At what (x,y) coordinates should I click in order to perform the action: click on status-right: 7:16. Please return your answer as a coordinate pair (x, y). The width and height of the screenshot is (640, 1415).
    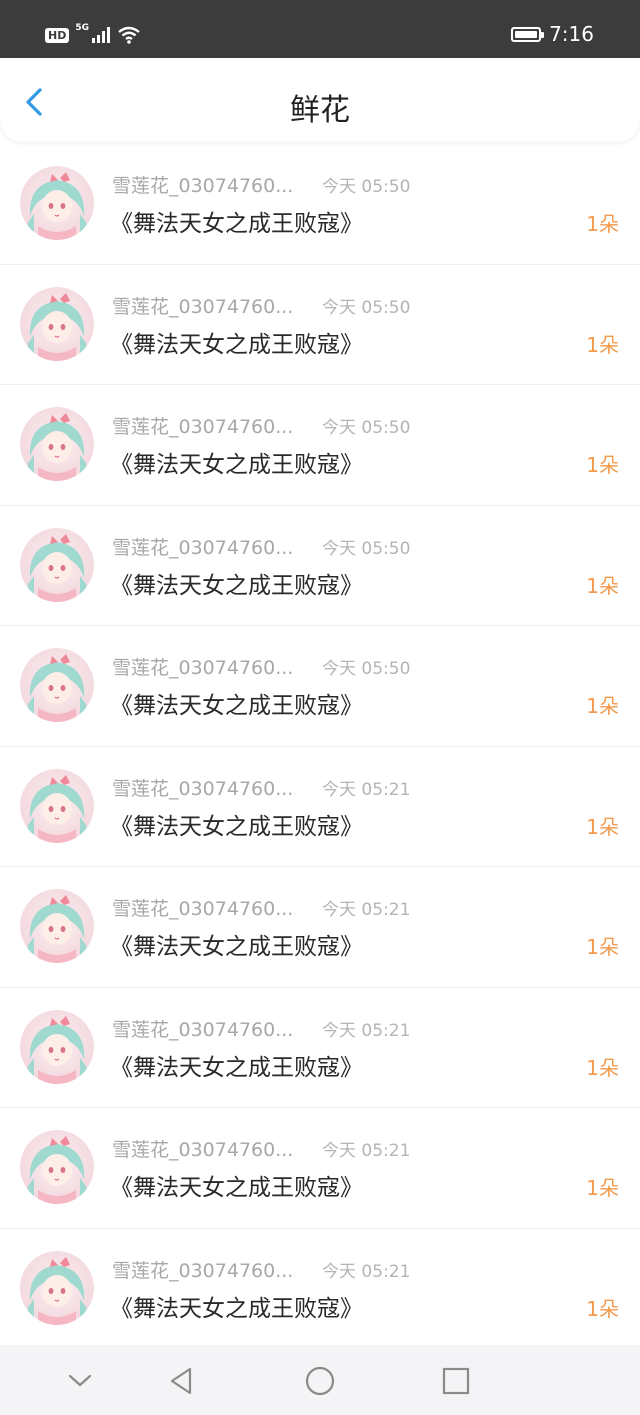
    Looking at the image, I should click on (552, 34).